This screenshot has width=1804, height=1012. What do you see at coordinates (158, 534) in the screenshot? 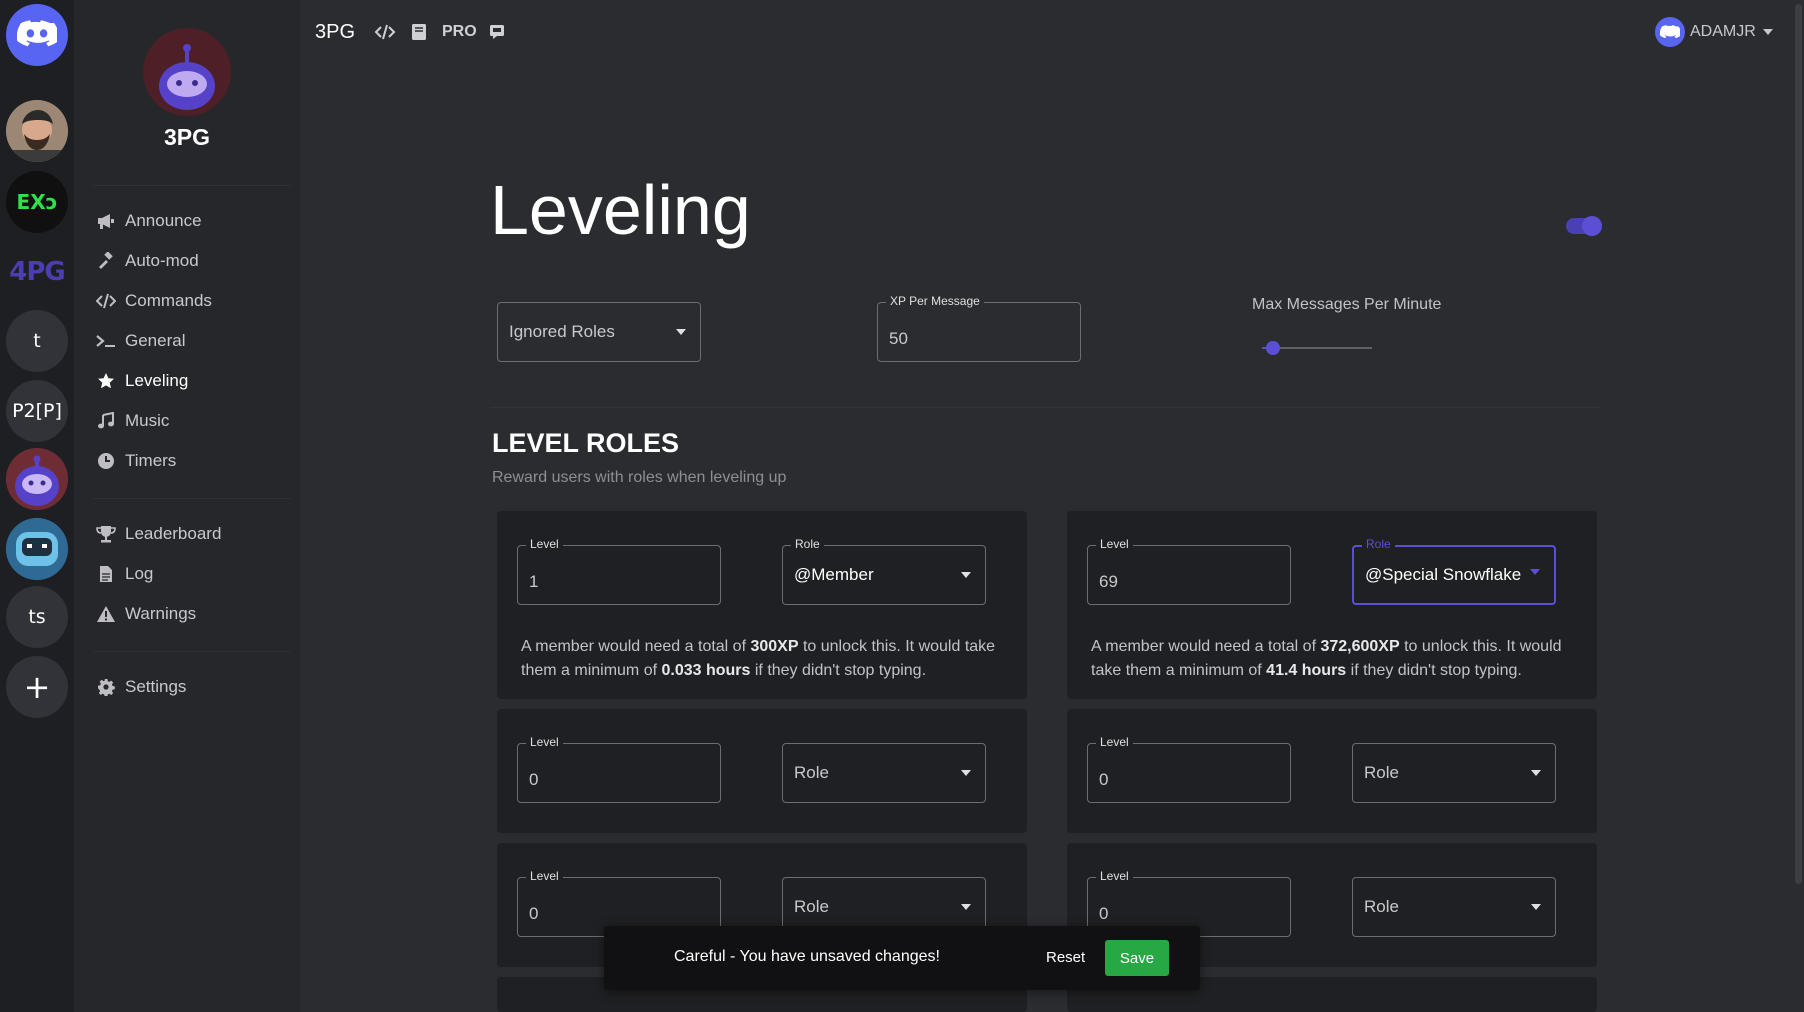
I see `sidebar-item-leaderboard: Leaderboard` at bounding box center [158, 534].